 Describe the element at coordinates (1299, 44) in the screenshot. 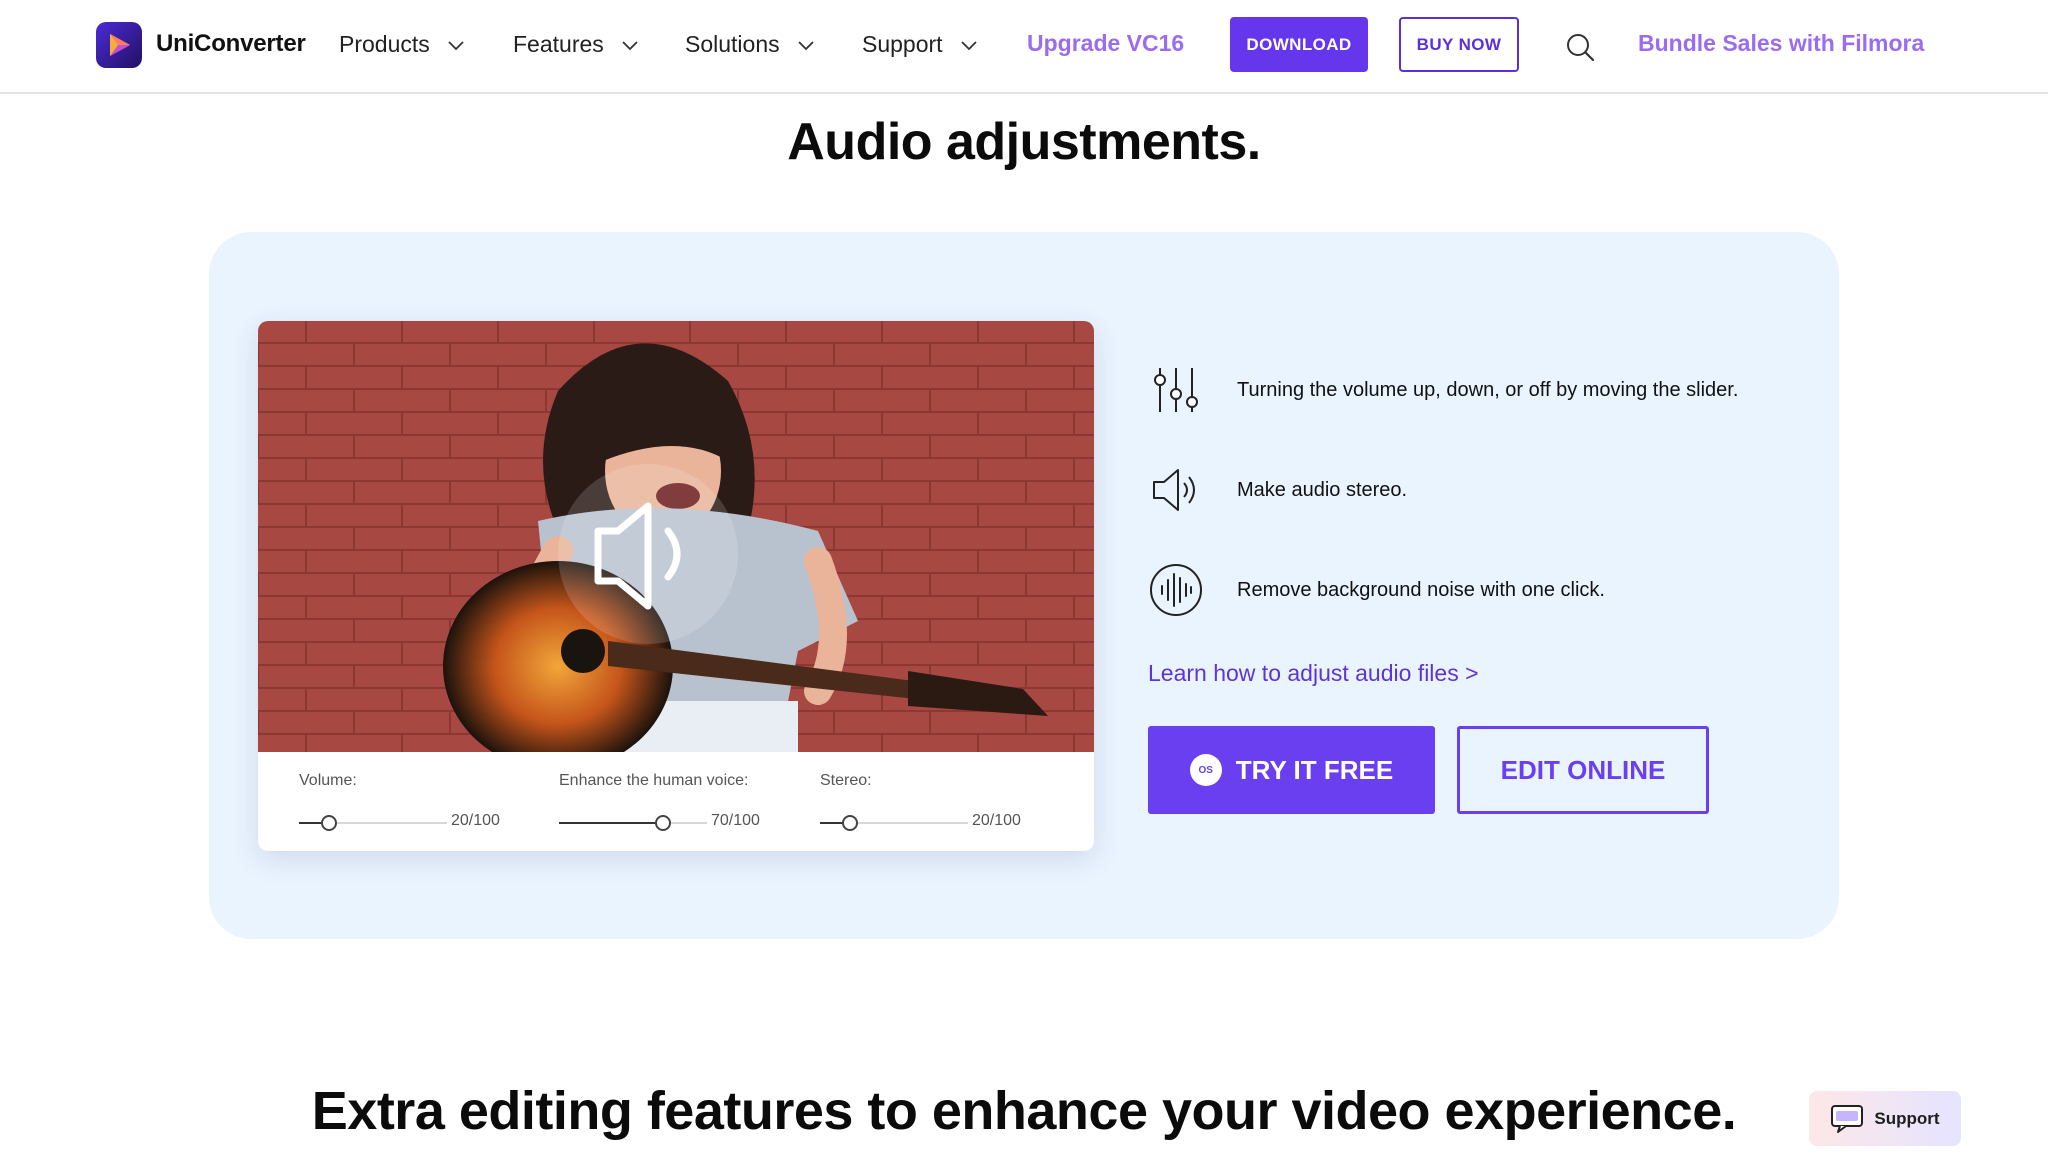

I see `download-button: DOWNLOAD` at that location.